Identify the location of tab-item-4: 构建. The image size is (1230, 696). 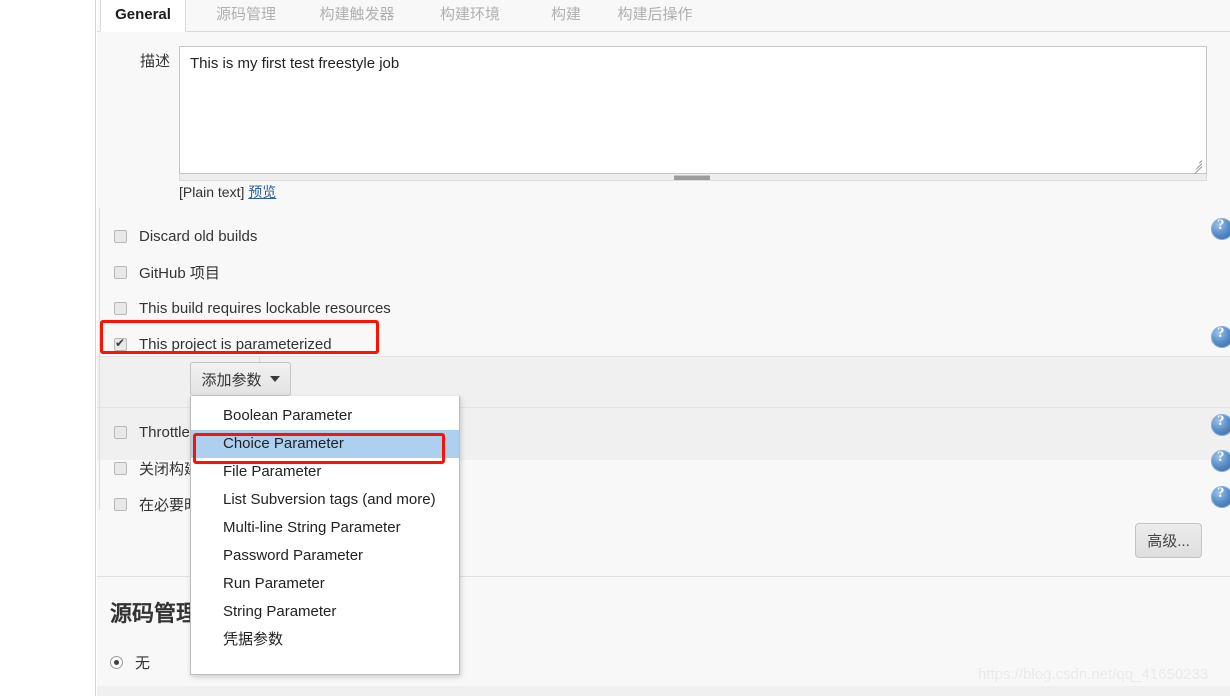
(566, 16).